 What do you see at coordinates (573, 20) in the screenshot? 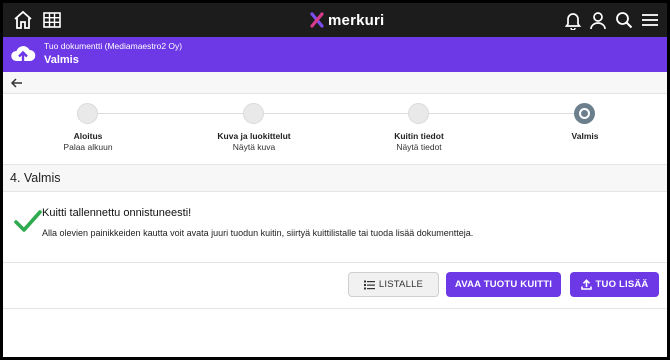
I see `bell-icon` at bounding box center [573, 20].